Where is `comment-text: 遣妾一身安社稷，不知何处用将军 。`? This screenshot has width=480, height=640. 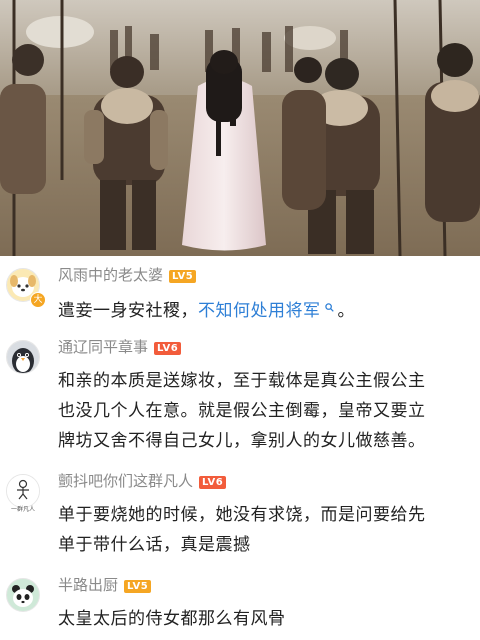
comment-text: 遣妾一身安社稷，不知何处用将军 。 is located at coordinates (266, 310).